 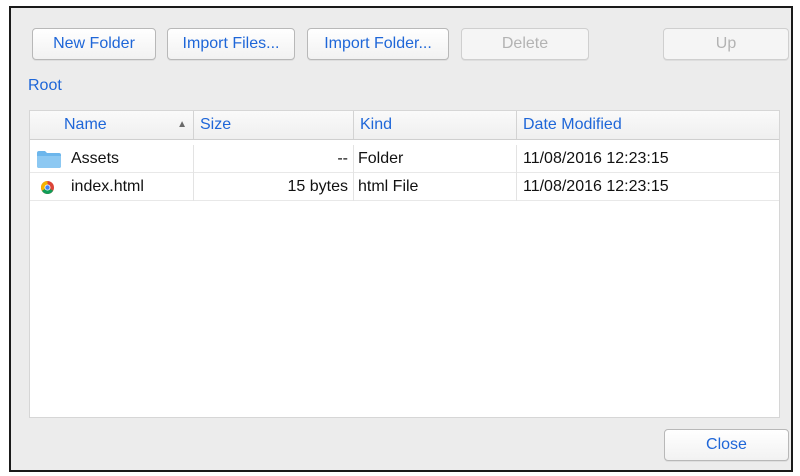 What do you see at coordinates (274, 187) in the screenshot?
I see `row-size: 15 bytes` at bounding box center [274, 187].